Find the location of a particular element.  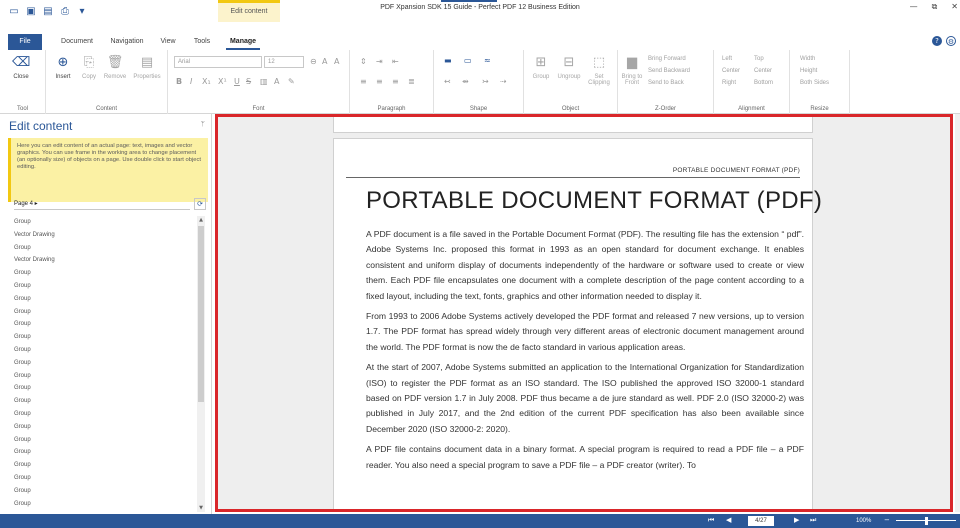

strikethrough-icon: S is located at coordinates (248, 81).